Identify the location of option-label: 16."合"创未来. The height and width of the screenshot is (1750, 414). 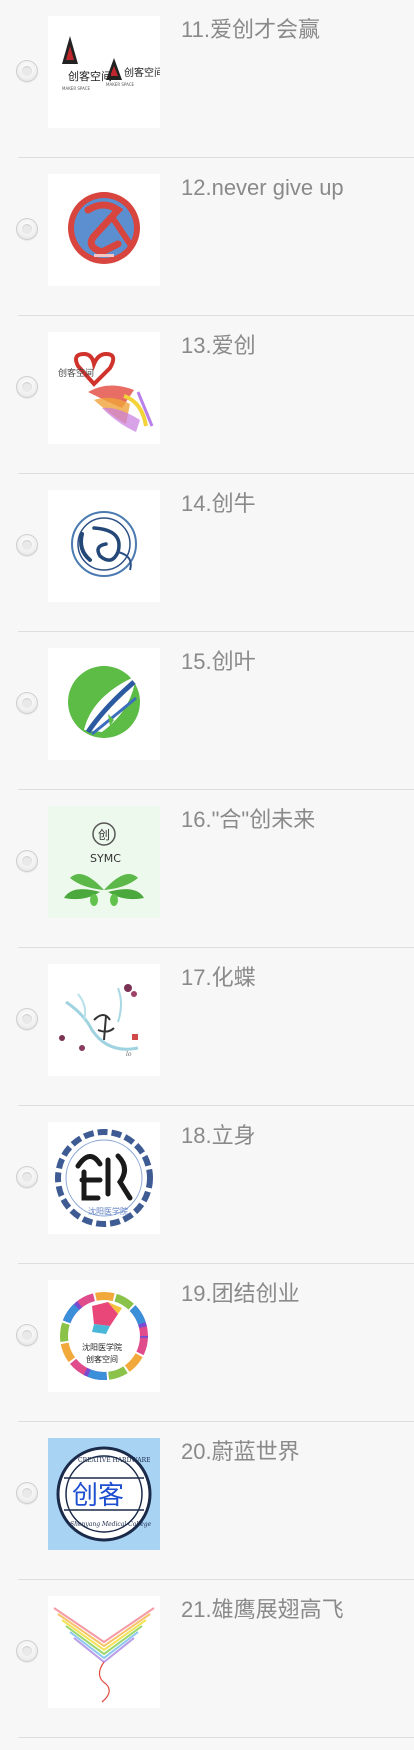
(248, 820).